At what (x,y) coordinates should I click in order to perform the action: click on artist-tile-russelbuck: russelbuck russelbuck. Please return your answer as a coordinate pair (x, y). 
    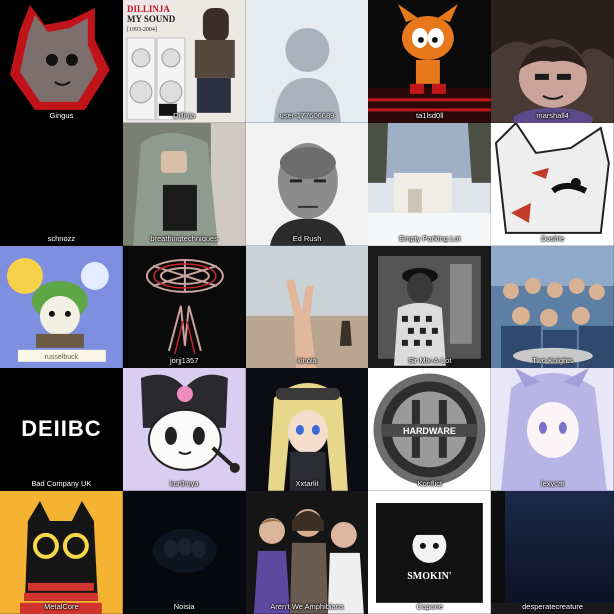
    Looking at the image, I should click on (61, 307).